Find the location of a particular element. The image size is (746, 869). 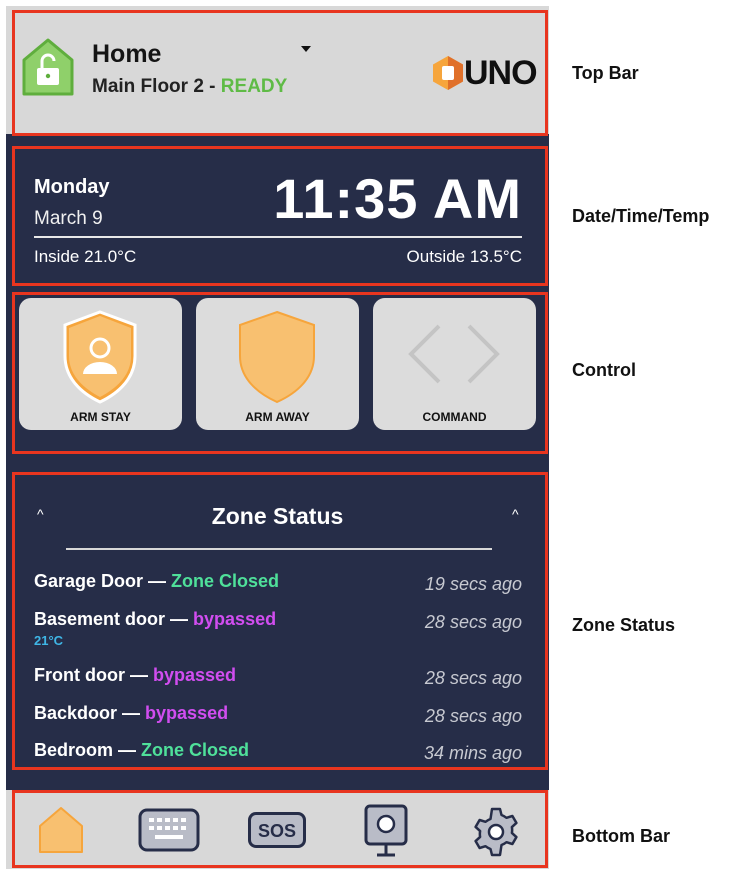

control-highlight is located at coordinates (280, 373).